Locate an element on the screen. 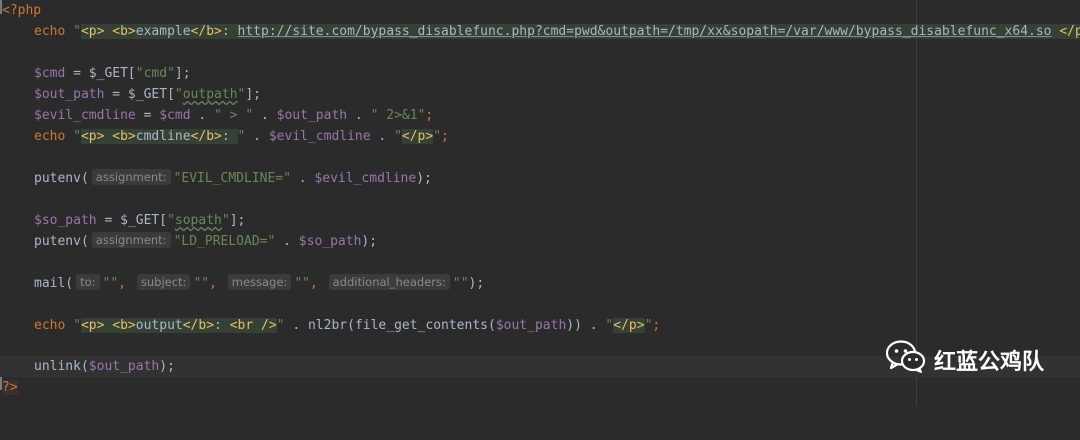  string-literal: "cmd" is located at coordinates (155, 73).